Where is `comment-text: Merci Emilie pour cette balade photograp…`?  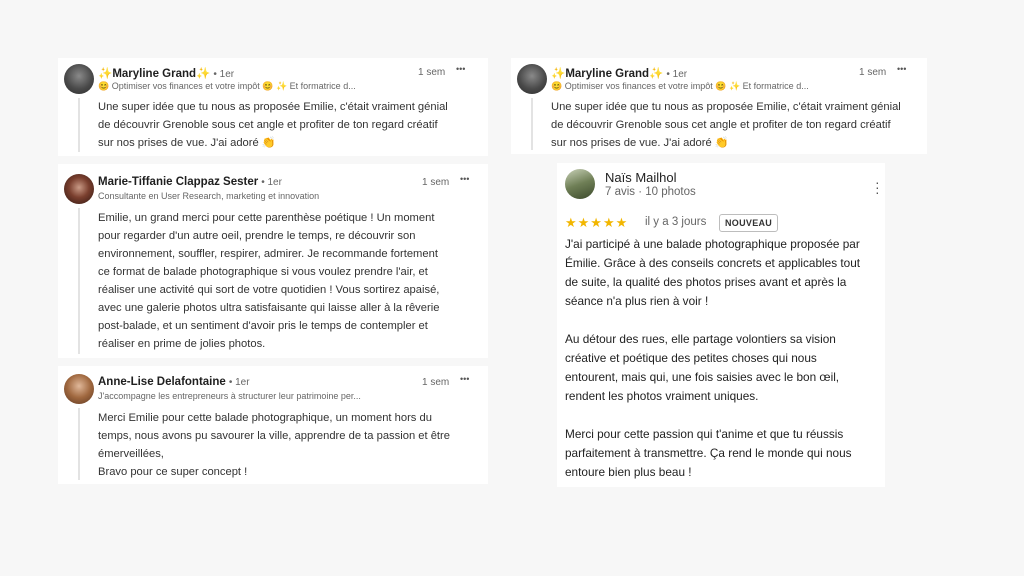 comment-text: Merci Emilie pour cette balade photograp… is located at coordinates (274, 445).